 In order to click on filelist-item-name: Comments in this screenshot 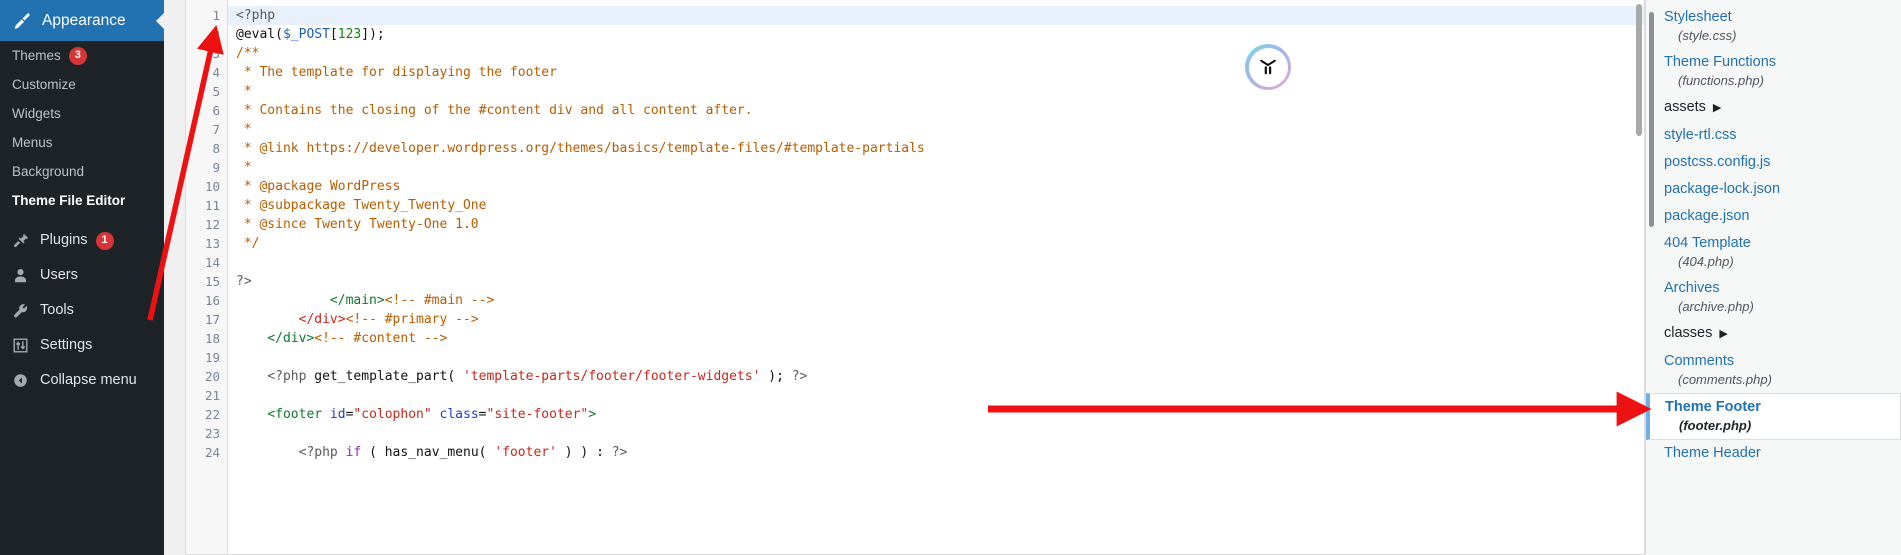, I will do `click(1775, 361)`.